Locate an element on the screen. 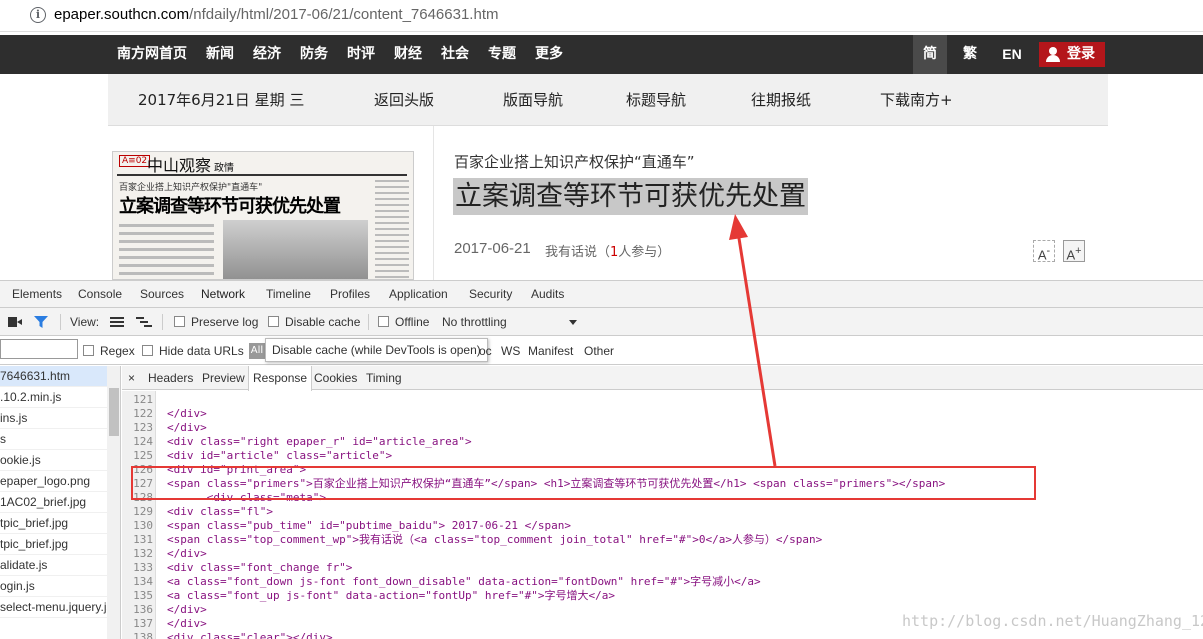 The width and height of the screenshot is (1203, 639). annotation-arrow is located at coordinates (753, 340).